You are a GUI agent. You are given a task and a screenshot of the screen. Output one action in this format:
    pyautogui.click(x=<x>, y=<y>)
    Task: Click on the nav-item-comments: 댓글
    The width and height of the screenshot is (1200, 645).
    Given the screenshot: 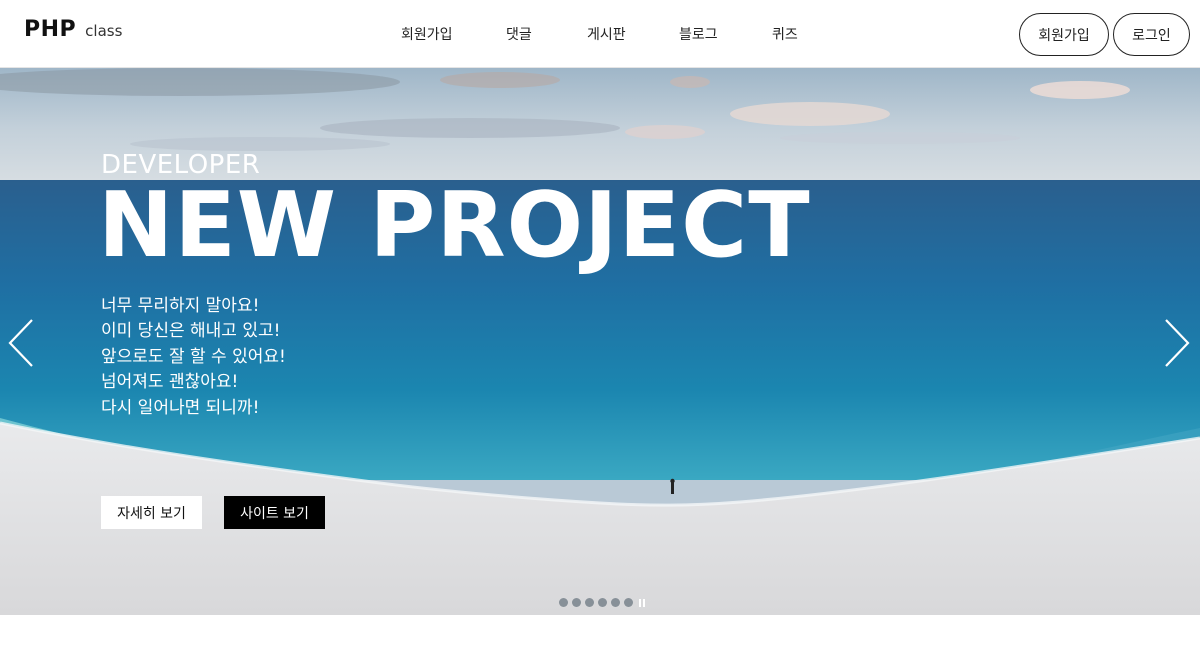 What is the action you would take?
    pyautogui.click(x=519, y=34)
    